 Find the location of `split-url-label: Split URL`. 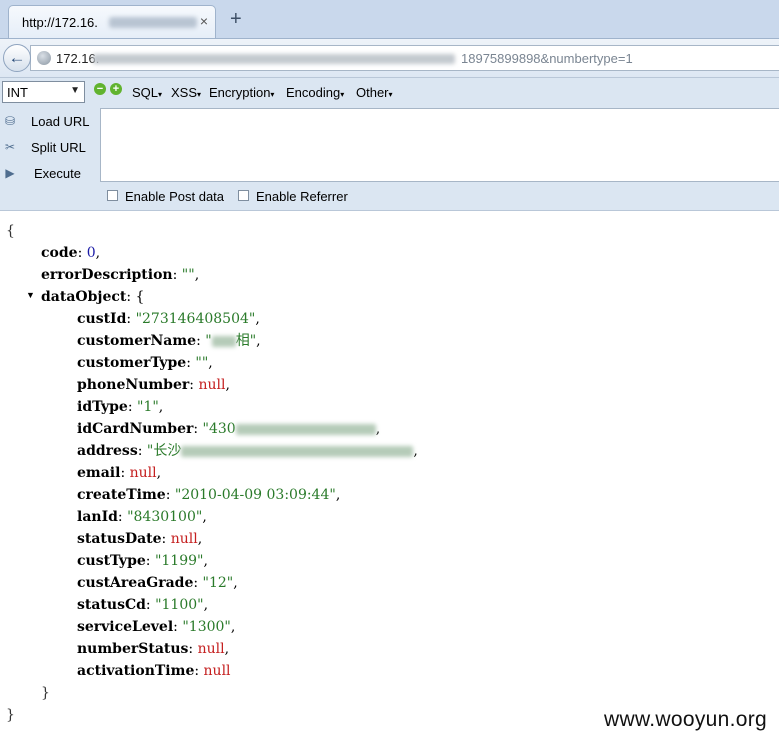

split-url-label: Split URL is located at coordinates (58, 147).